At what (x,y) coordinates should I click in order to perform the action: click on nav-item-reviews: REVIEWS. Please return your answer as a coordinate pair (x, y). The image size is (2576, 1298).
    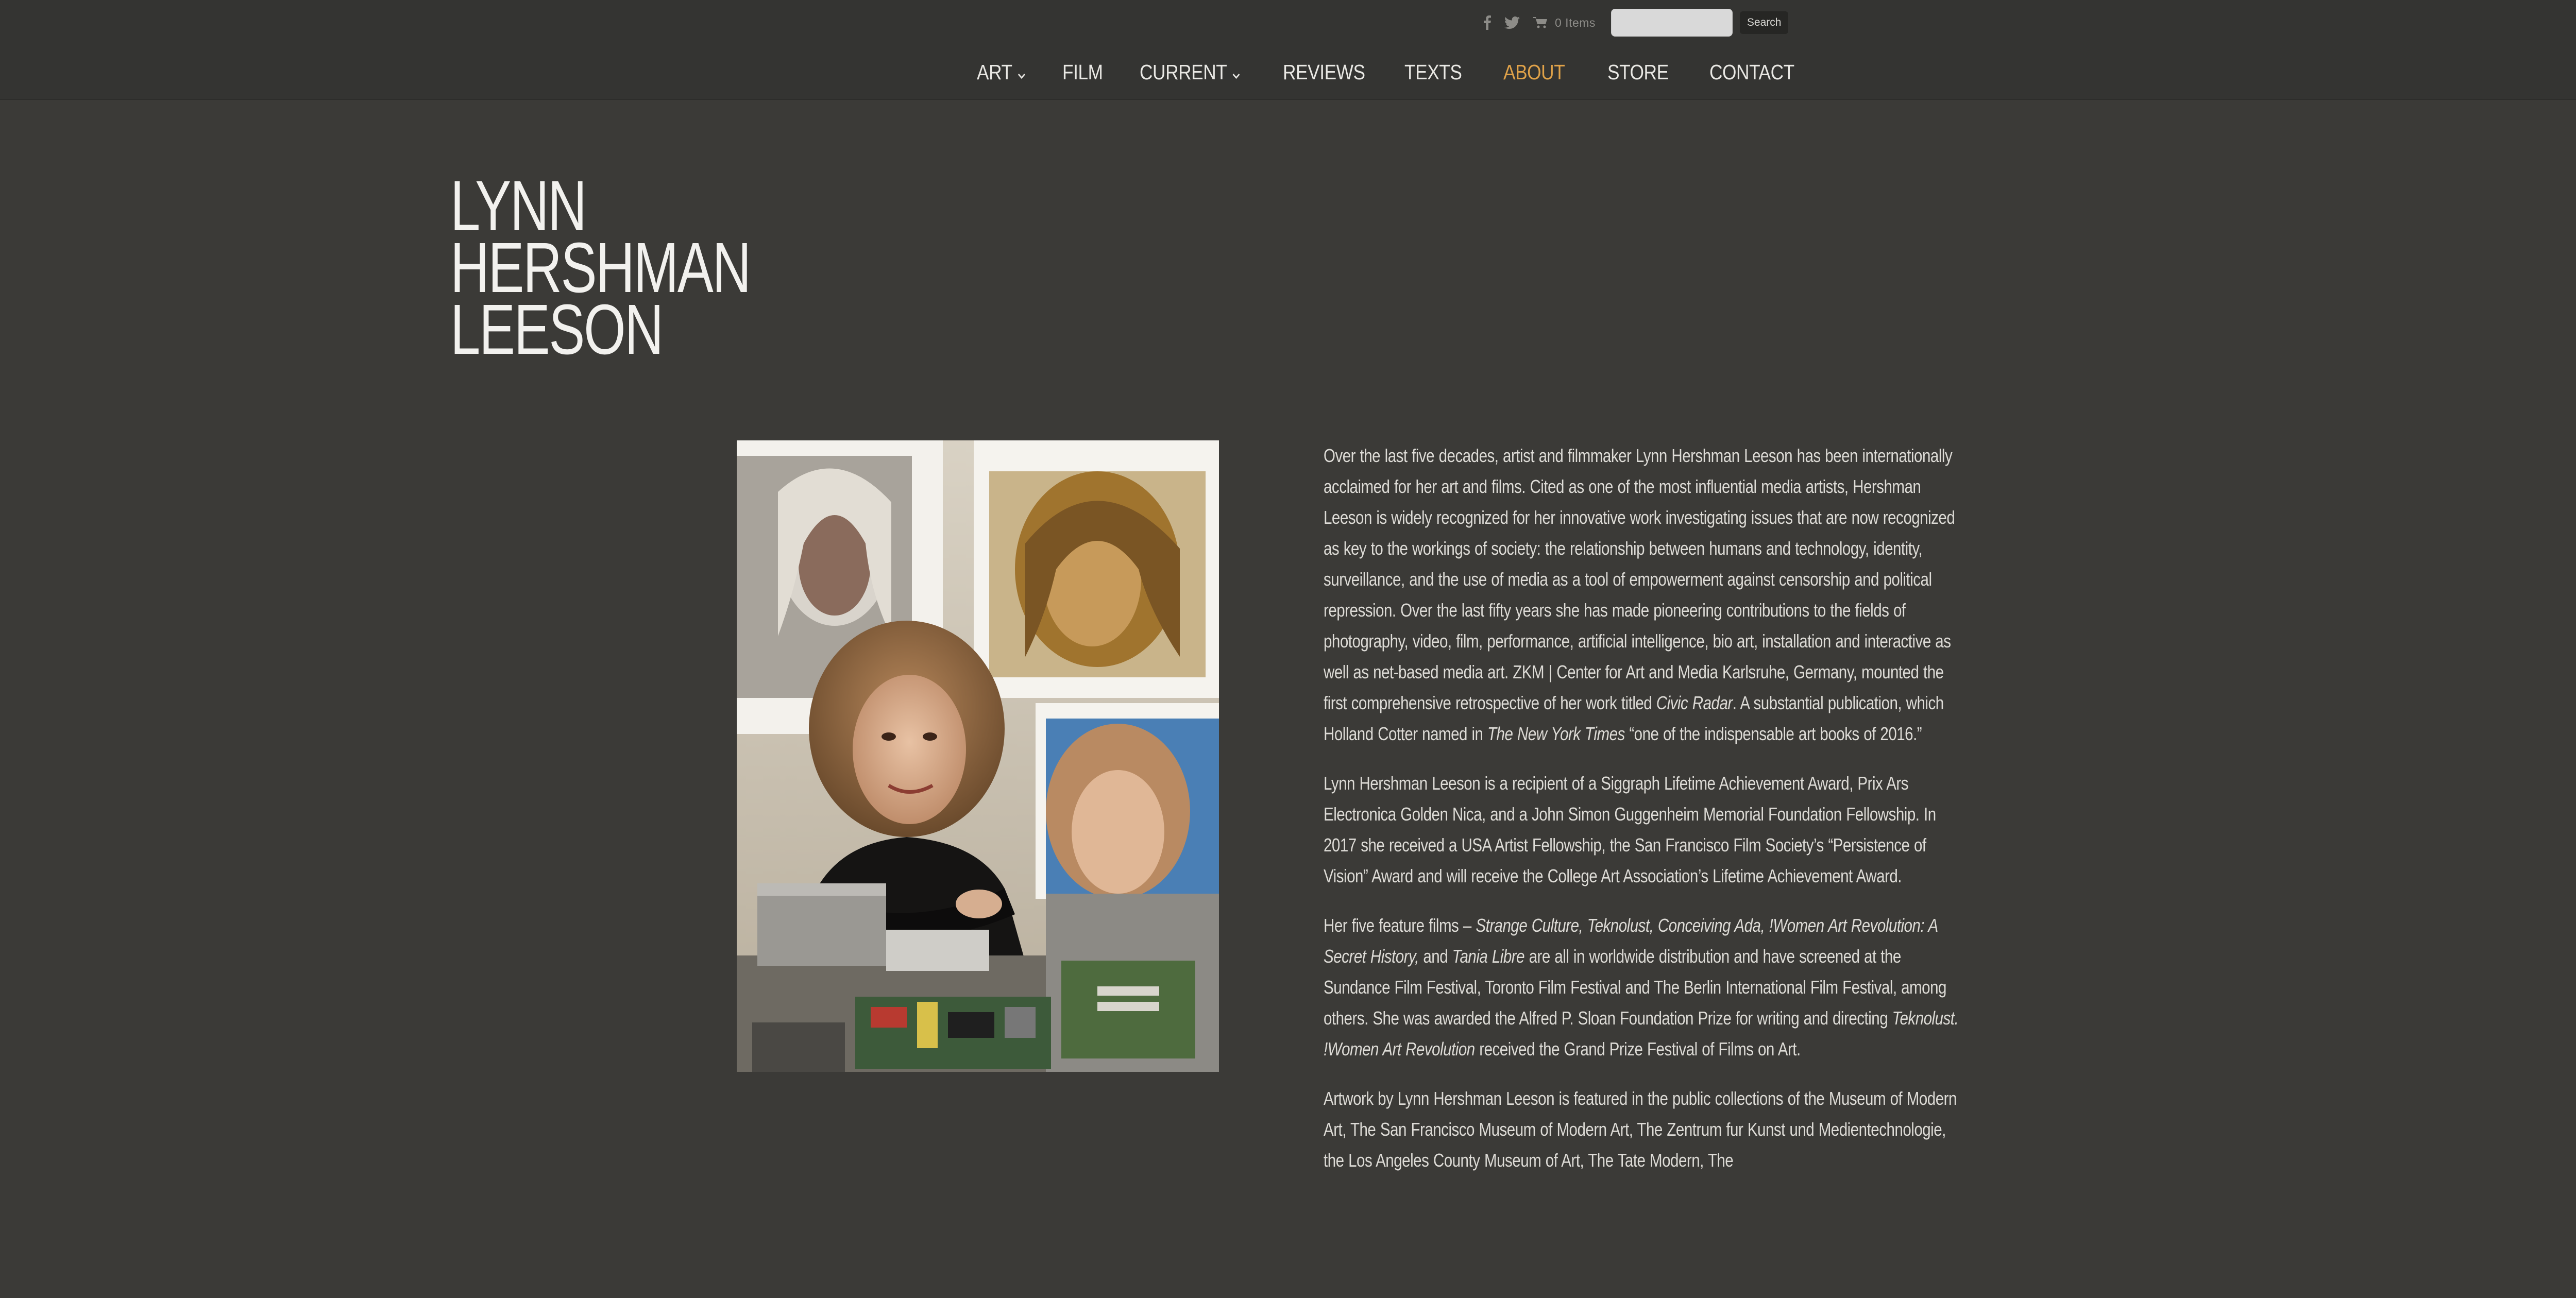
    Looking at the image, I should click on (1324, 72).